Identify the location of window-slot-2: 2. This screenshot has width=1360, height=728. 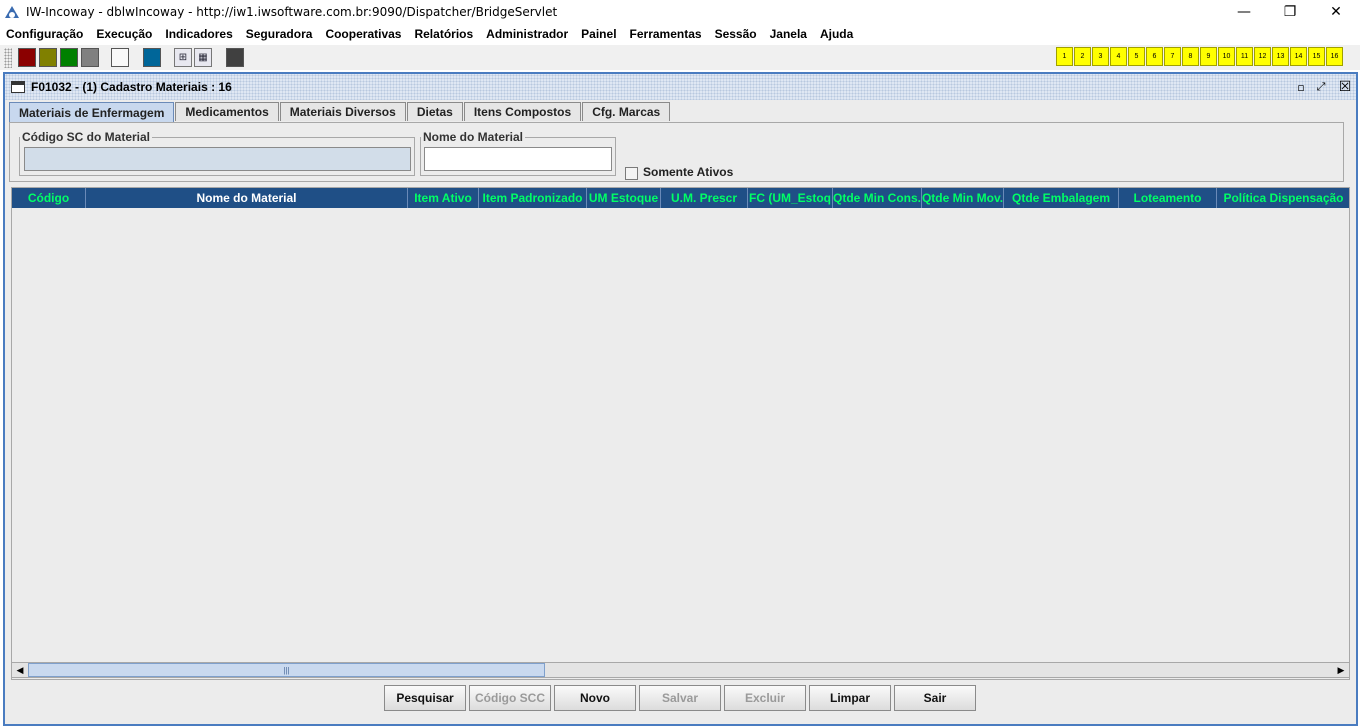
(1082, 56).